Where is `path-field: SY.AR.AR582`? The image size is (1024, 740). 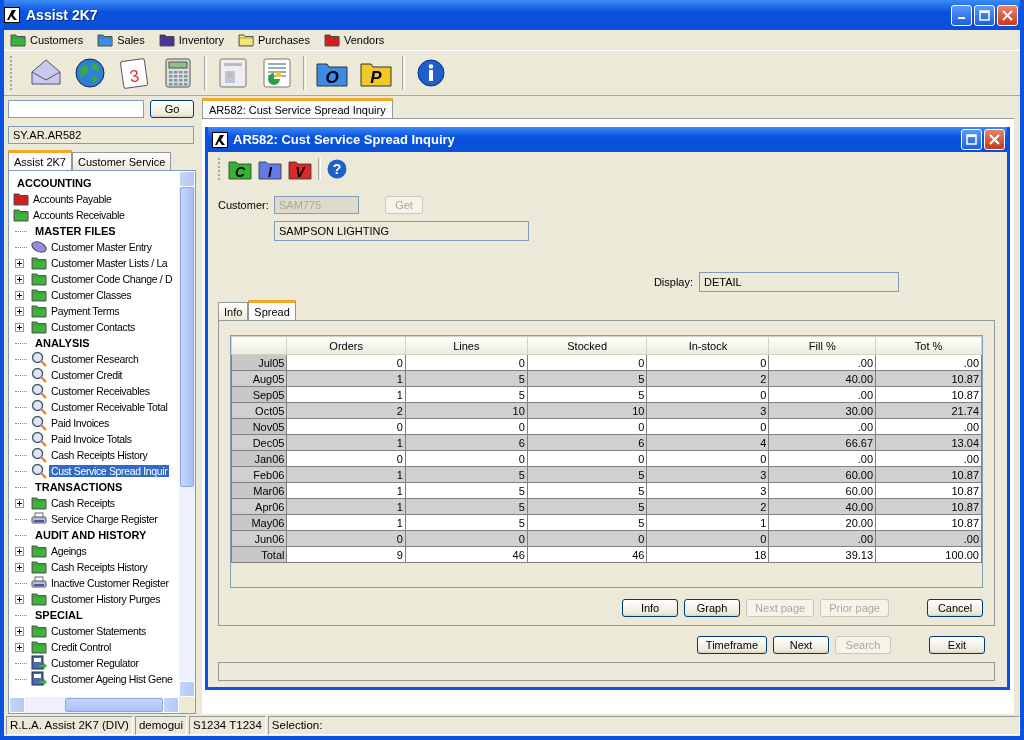 path-field: SY.AR.AR582 is located at coordinates (101, 135).